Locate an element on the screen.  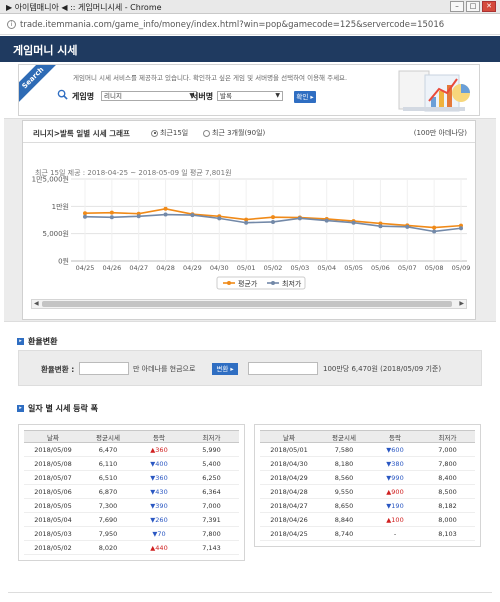
table-row: 2018/05/02 8,020 ▲440 7,143 is located at coordinates (131, 547).